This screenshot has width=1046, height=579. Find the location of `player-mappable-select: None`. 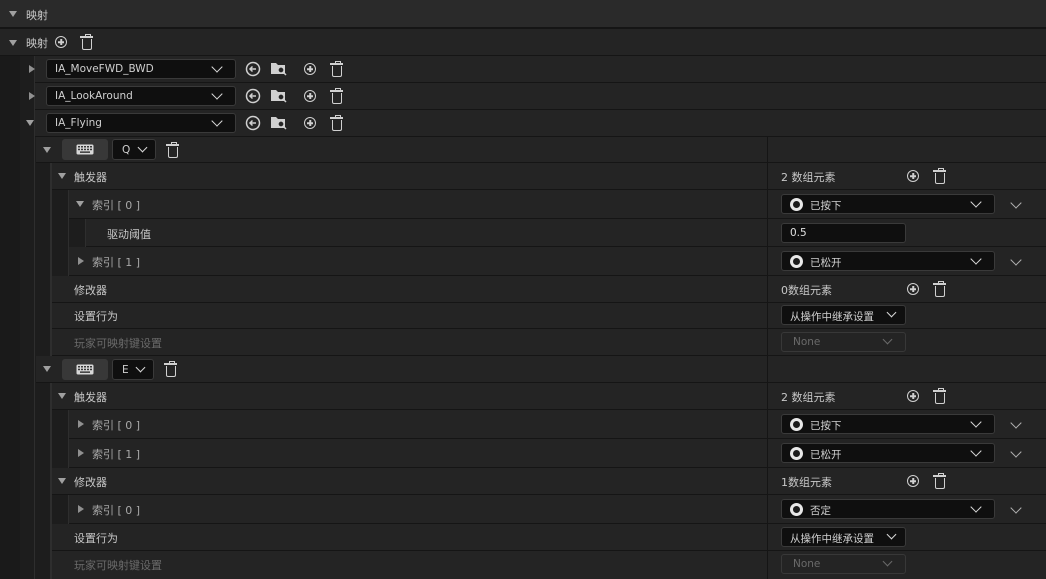

player-mappable-select: None is located at coordinates (843, 342).